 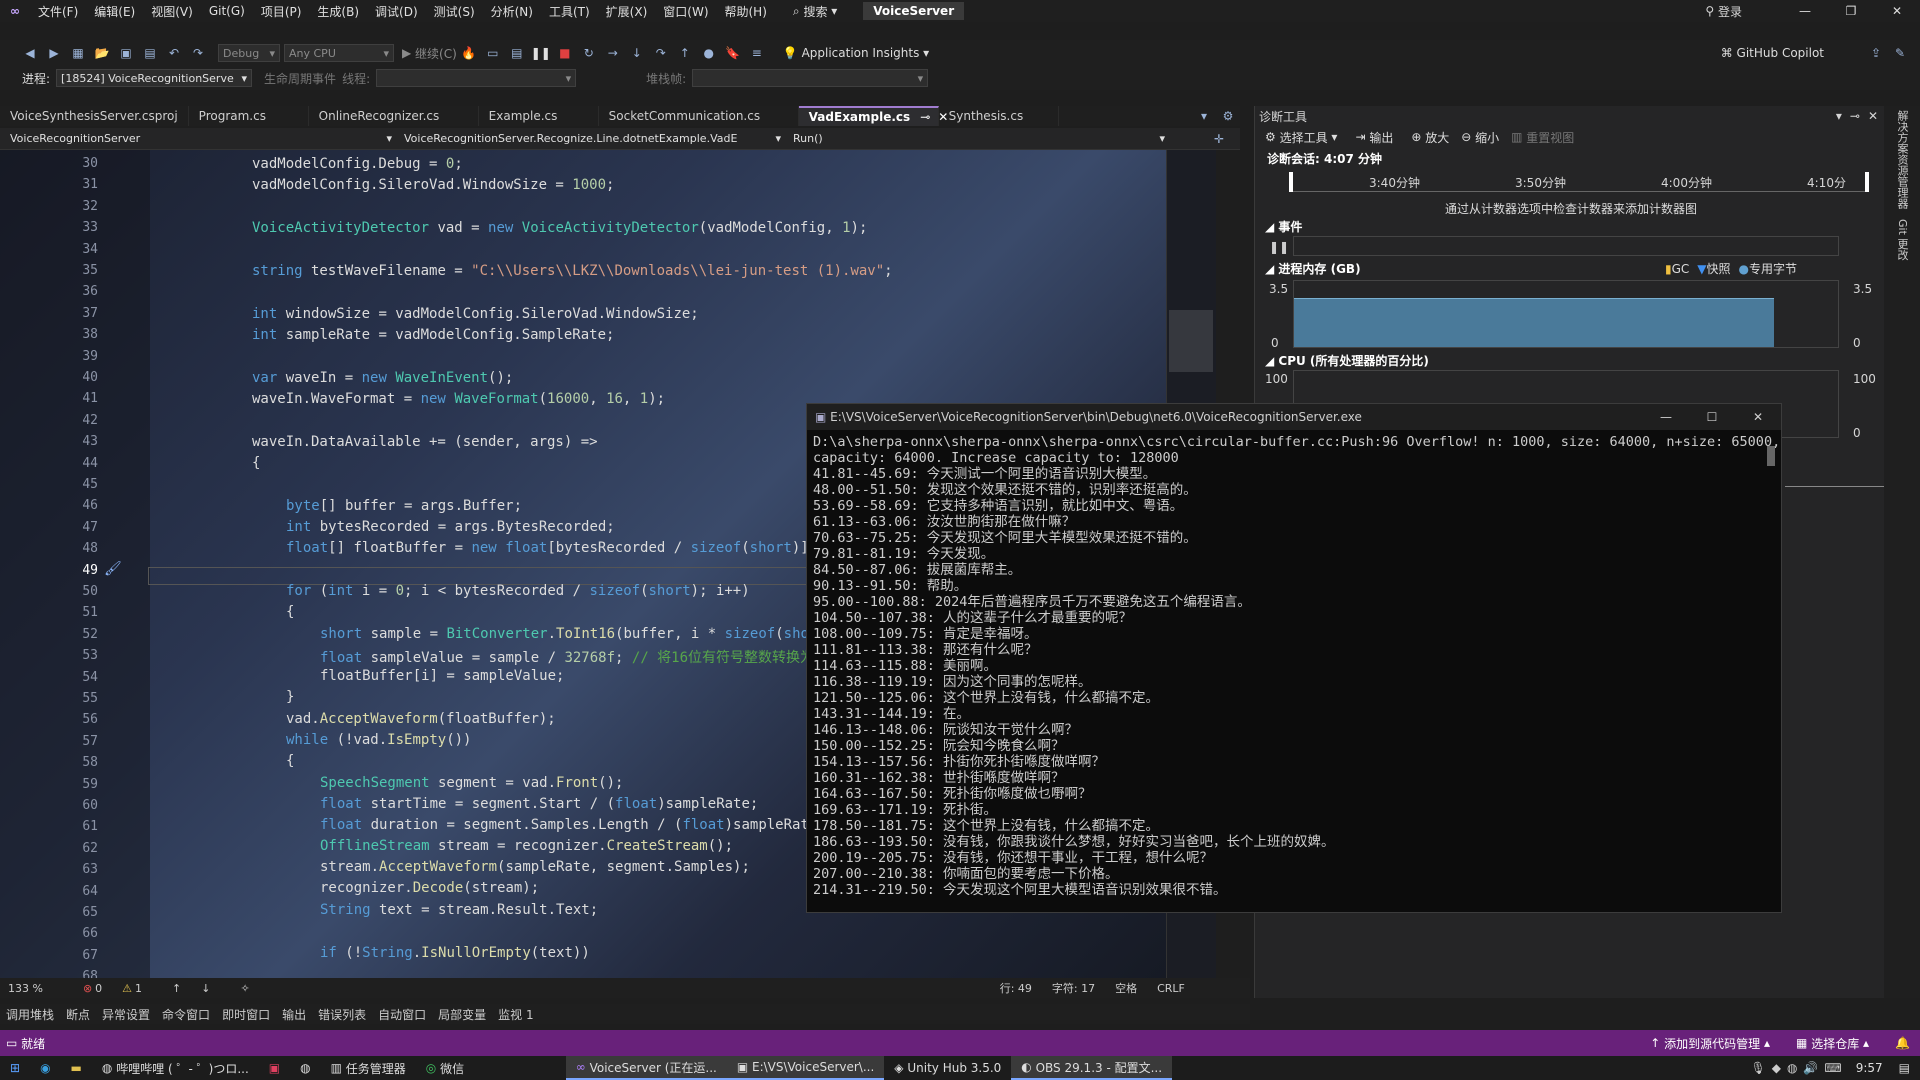 What do you see at coordinates (154, 78) in the screenshot?
I see `process-select: [18524] VoiceRecognitionServe ▾` at bounding box center [154, 78].